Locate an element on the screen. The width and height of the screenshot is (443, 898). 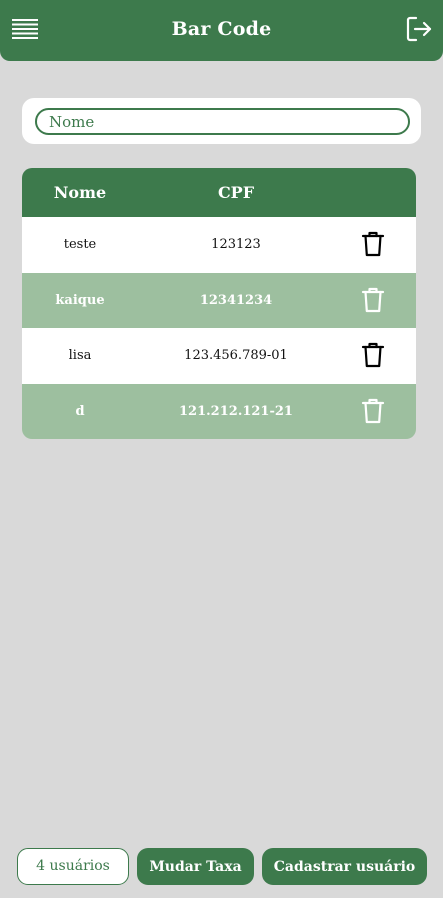
cell-cpf: 121.212.121-21 is located at coordinates (236, 411).